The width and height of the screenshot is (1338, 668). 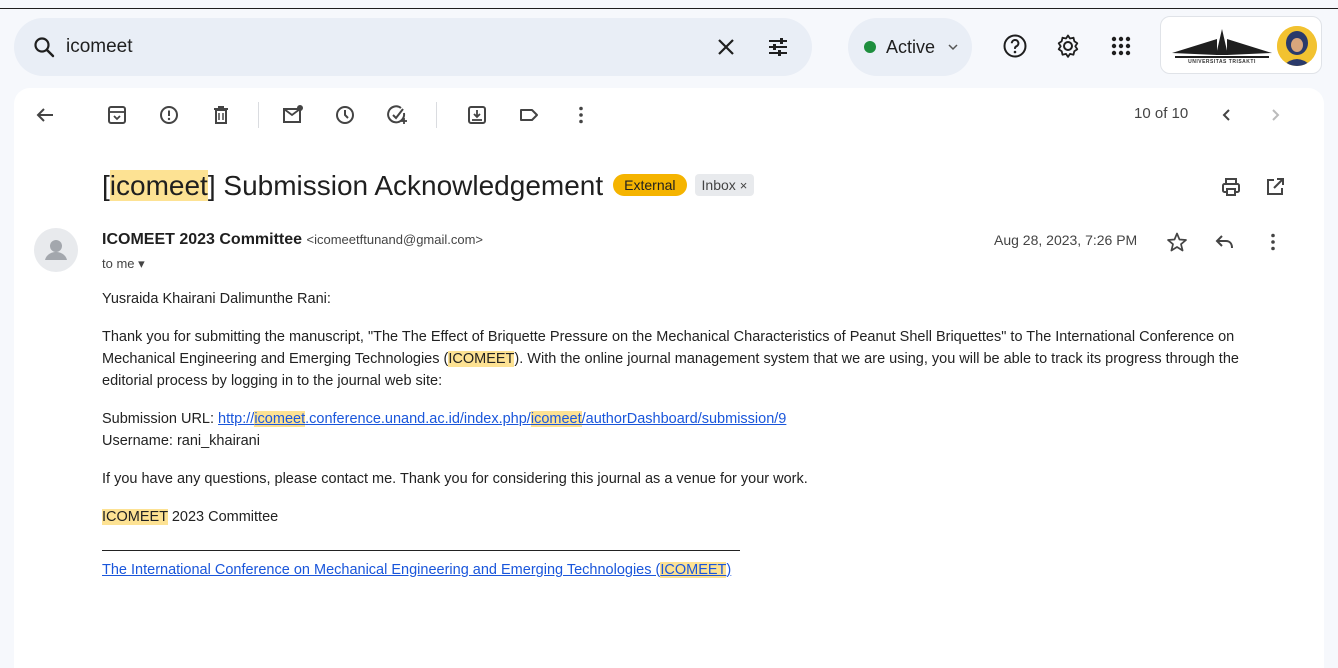 What do you see at coordinates (117, 115) in the screenshot?
I see `archive-icon` at bounding box center [117, 115].